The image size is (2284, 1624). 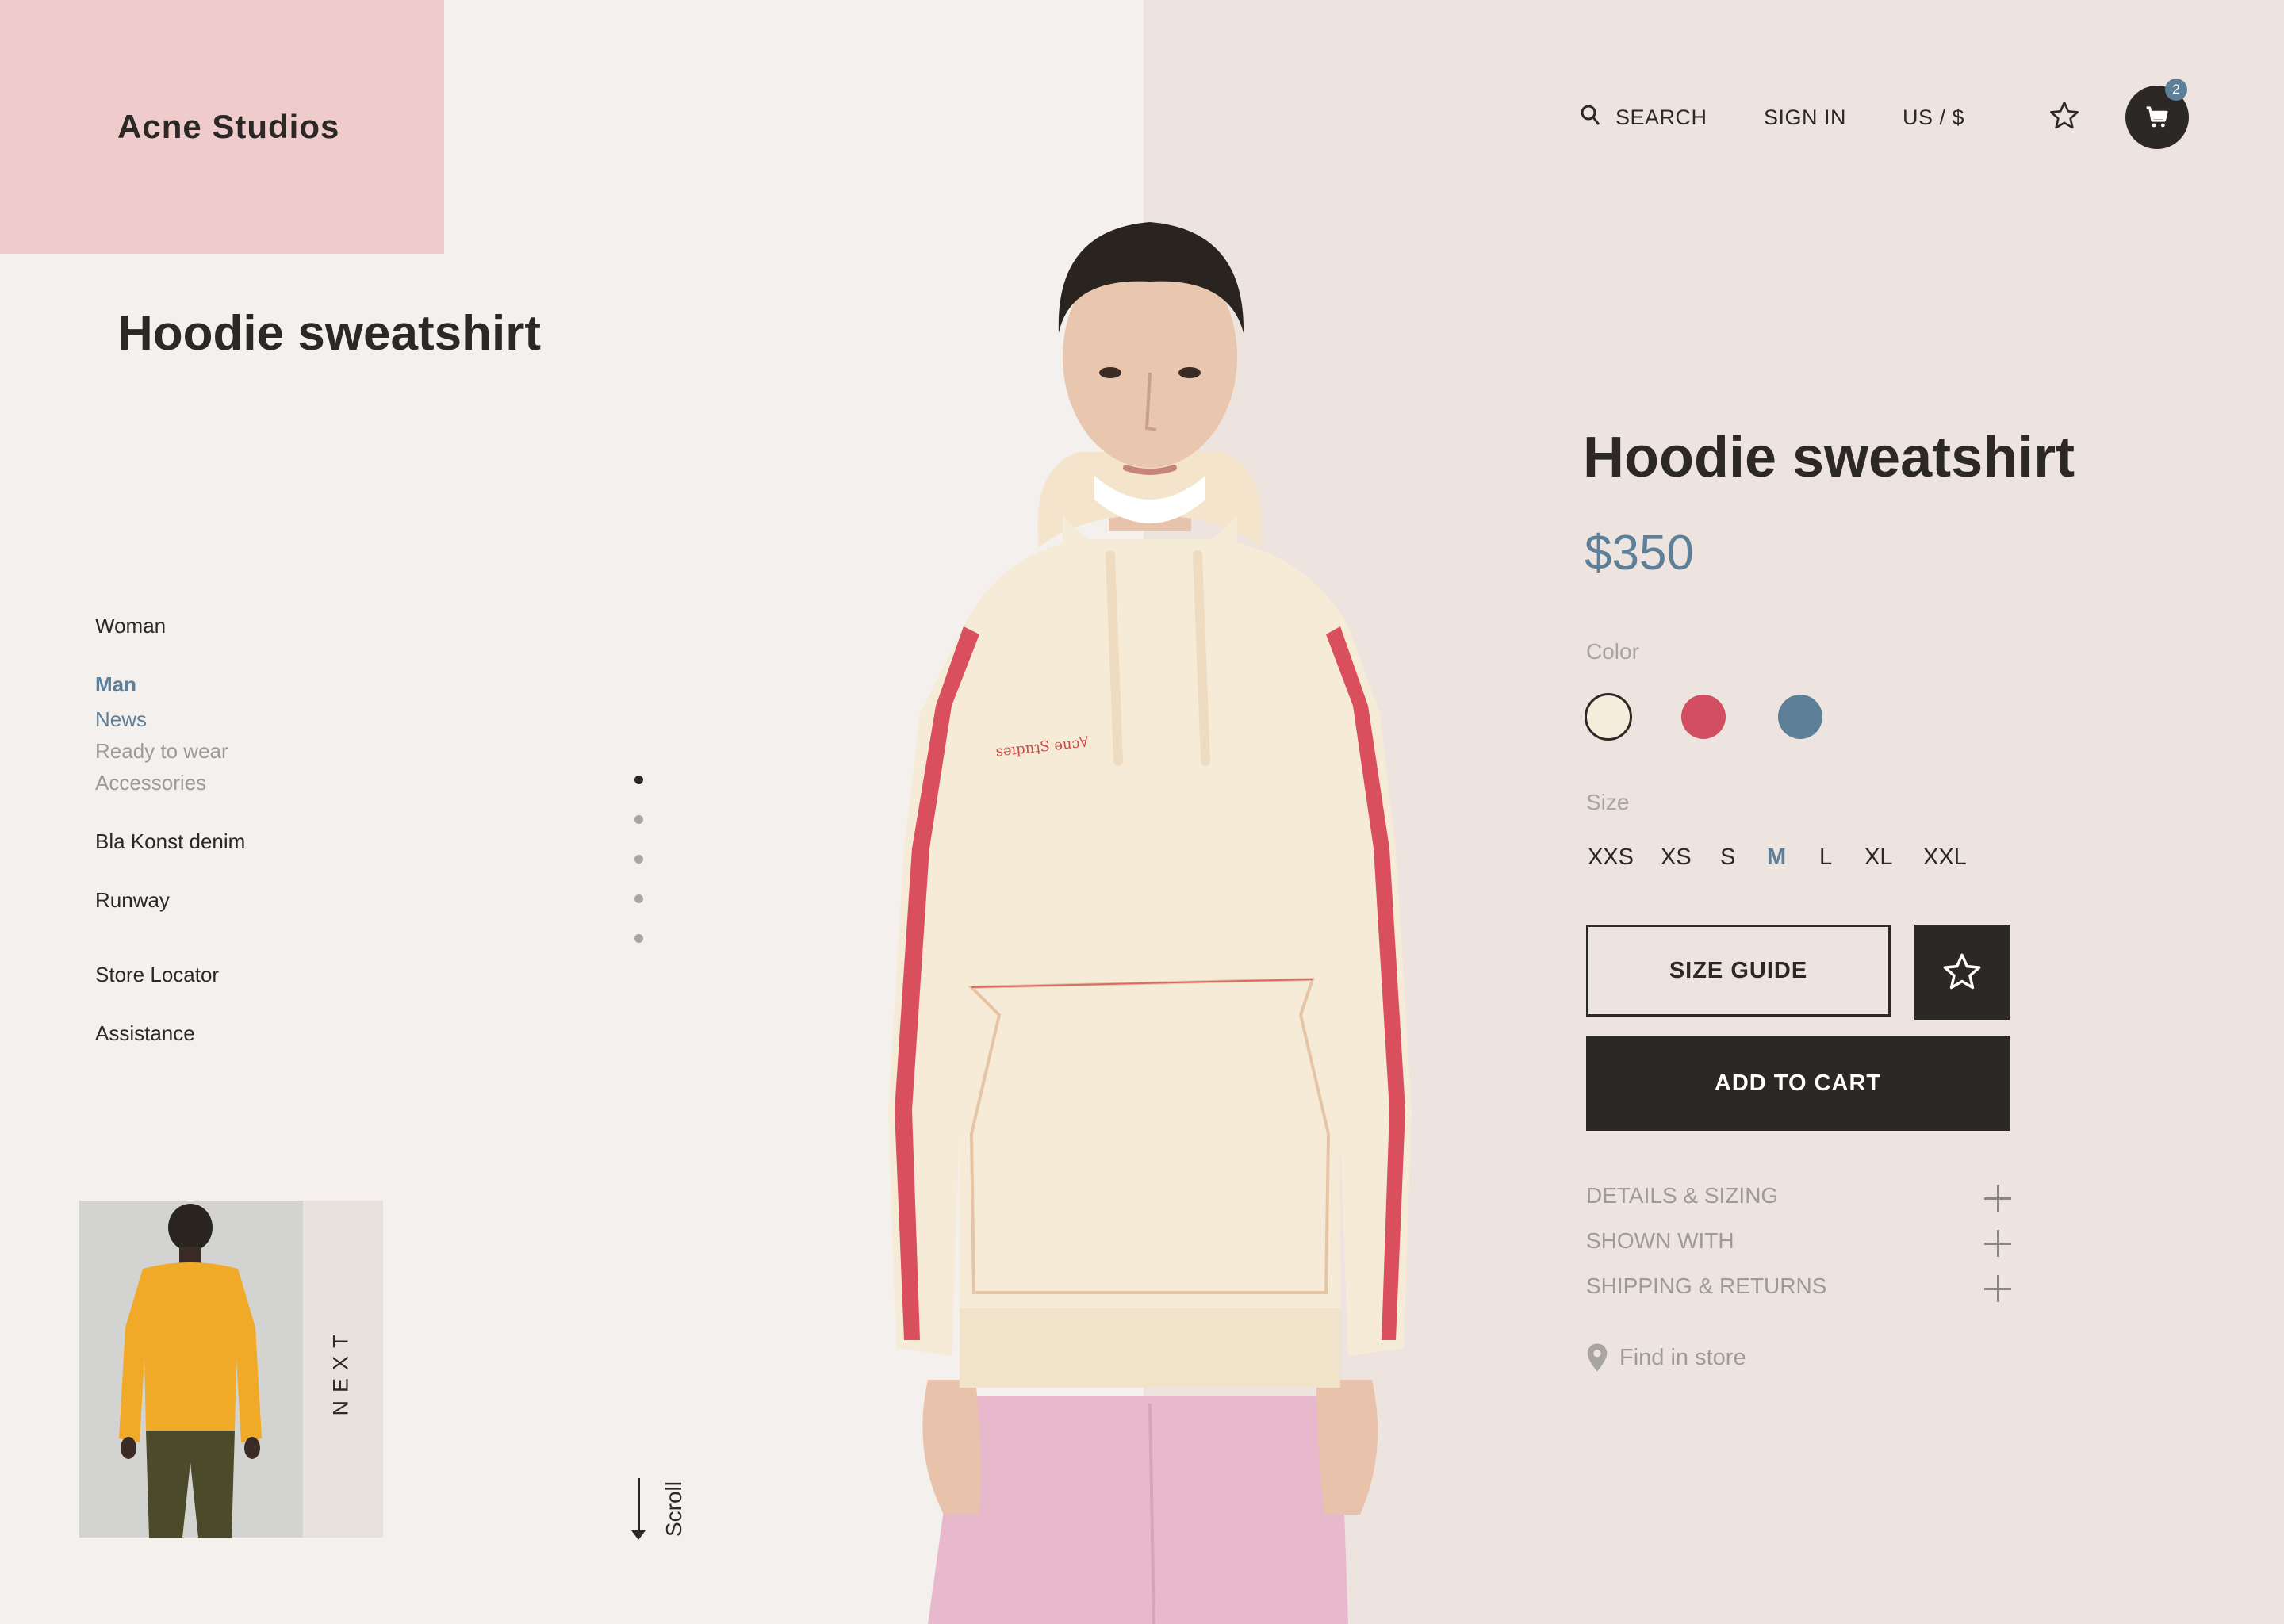 I want to click on add-to-cart-button: ADD TO CART, so click(x=1798, y=1083).